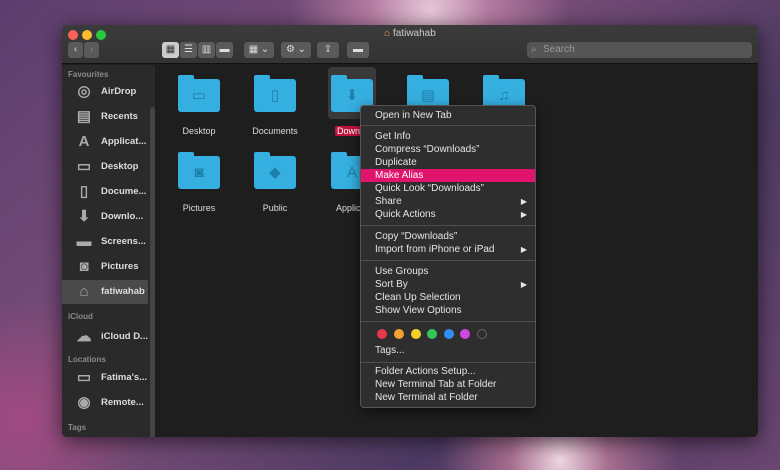 The height and width of the screenshot is (470, 780). I want to click on section-icloud: iCloud, so click(80, 316).